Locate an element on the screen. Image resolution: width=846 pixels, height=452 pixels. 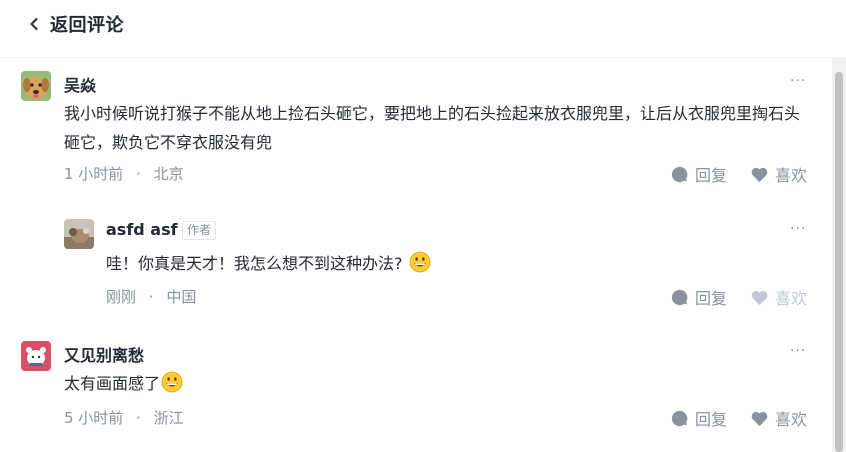
comment-time: 1 小时前 is located at coordinates (94, 174).